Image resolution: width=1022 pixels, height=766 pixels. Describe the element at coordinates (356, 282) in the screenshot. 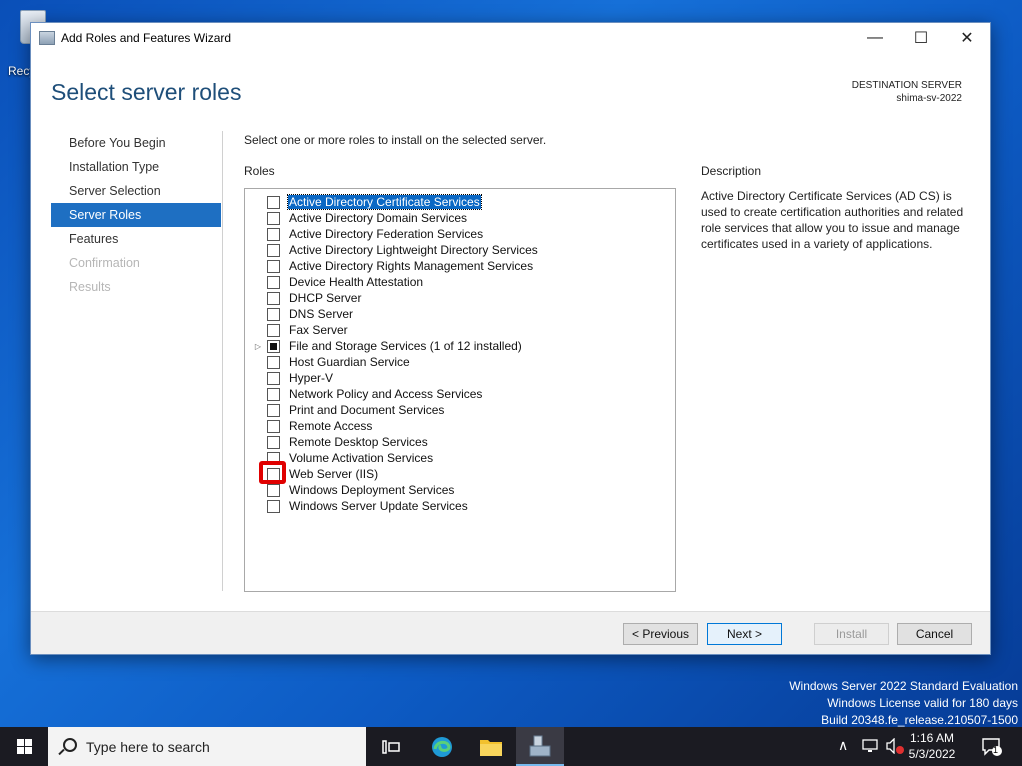

I see `role-label: Device Health Attestation` at that location.